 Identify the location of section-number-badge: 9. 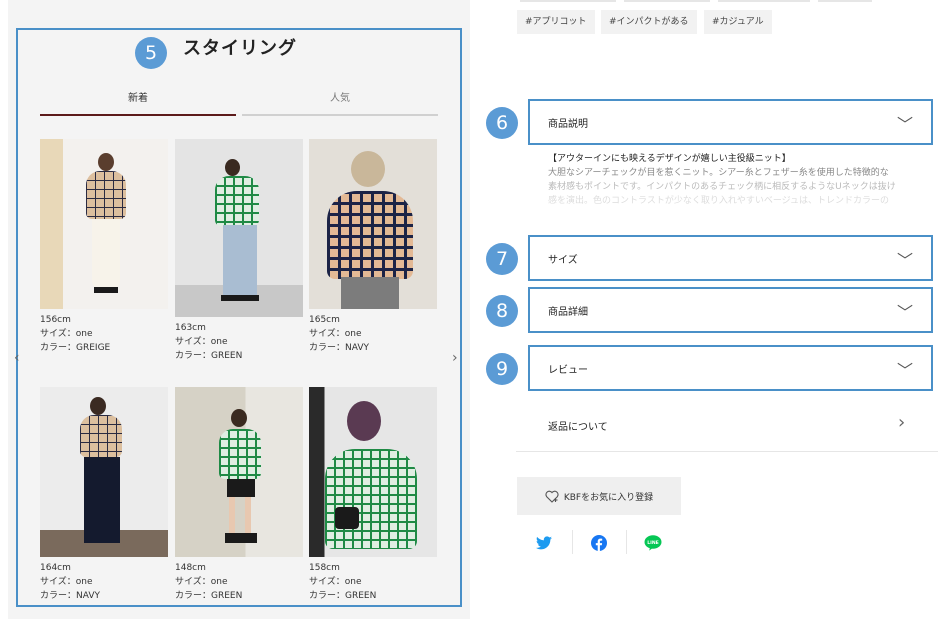
(502, 369).